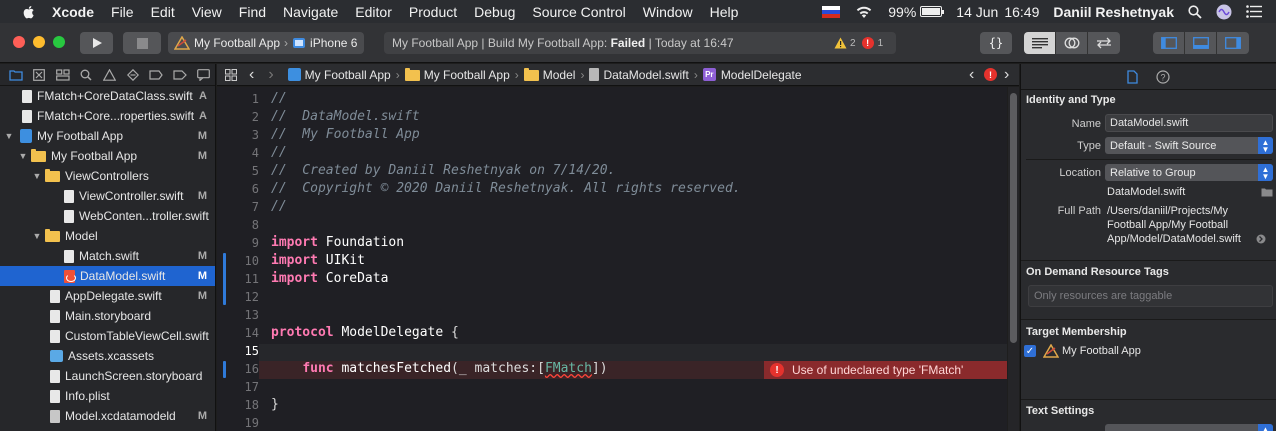 The height and width of the screenshot is (431, 1276). What do you see at coordinates (156, 74) in the screenshot?
I see `debug-tab-icon` at bounding box center [156, 74].